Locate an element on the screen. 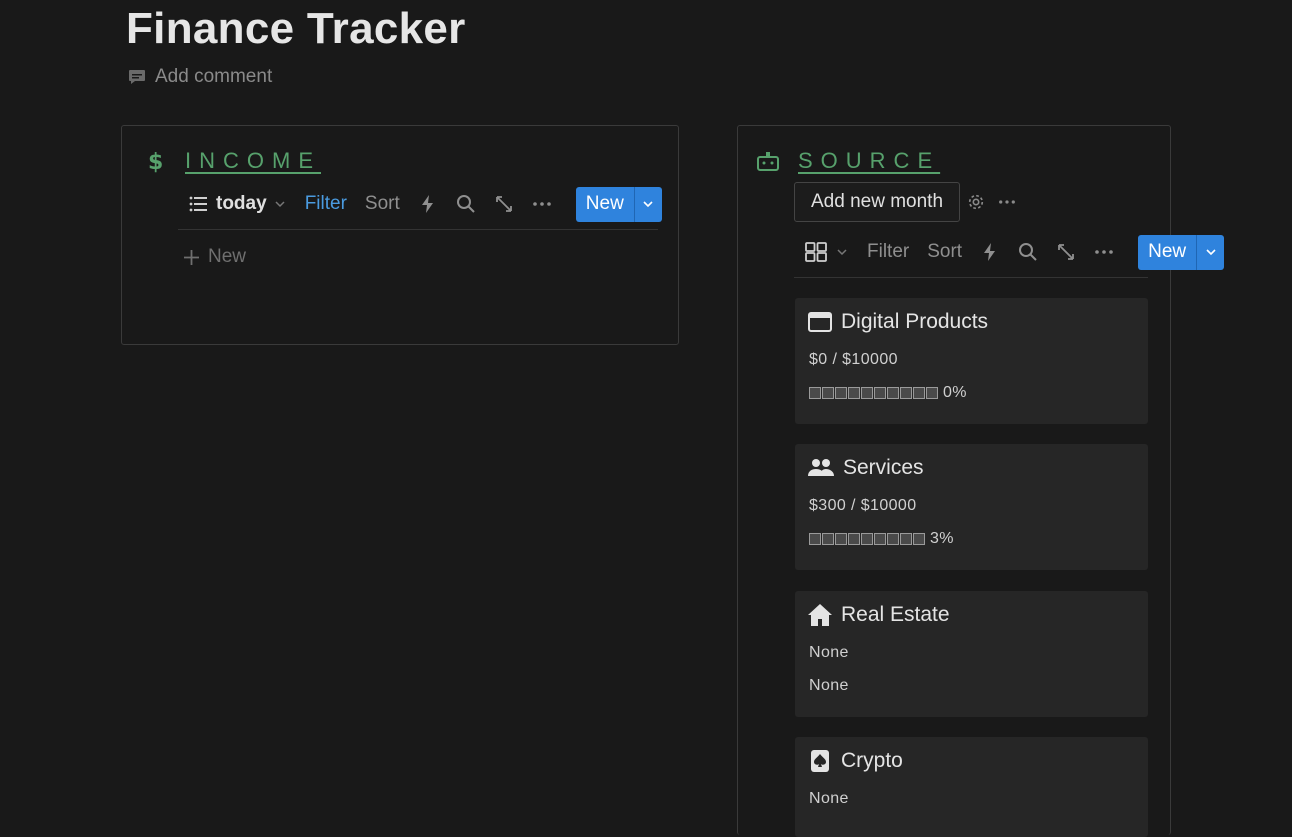 This screenshot has width=1292, height=837. progress-percent: 0% is located at coordinates (955, 392).